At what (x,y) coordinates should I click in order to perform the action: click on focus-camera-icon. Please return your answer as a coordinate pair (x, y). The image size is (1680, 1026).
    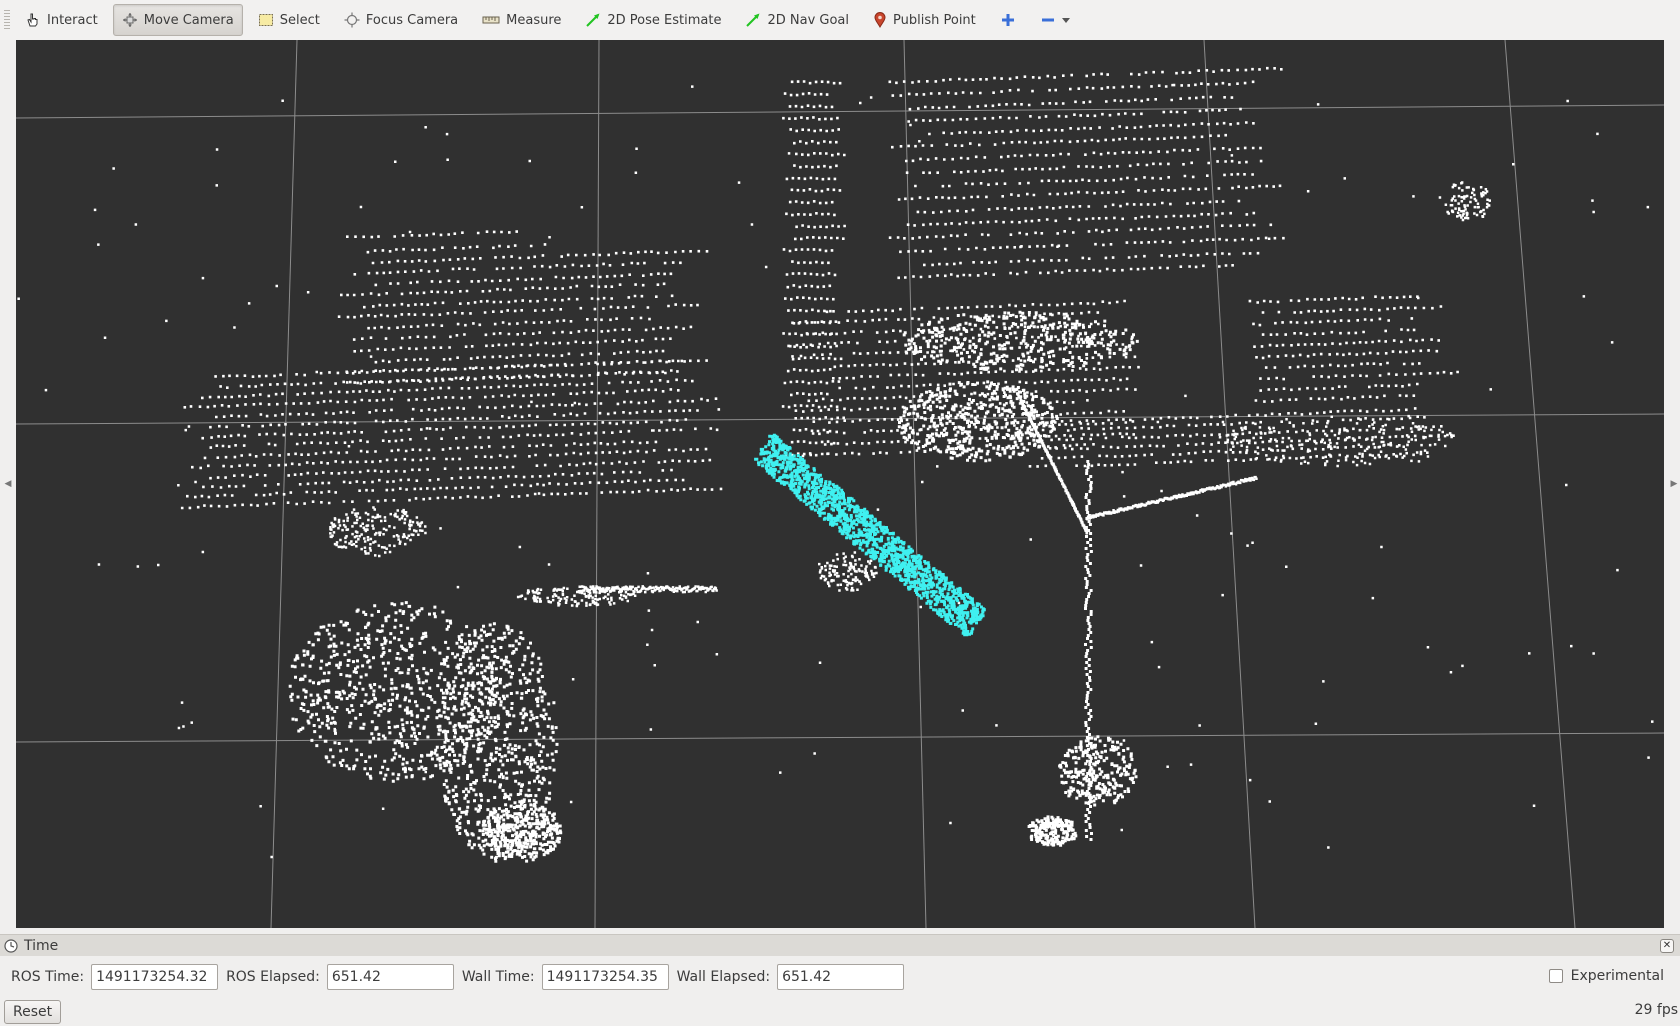
    Looking at the image, I should click on (352, 20).